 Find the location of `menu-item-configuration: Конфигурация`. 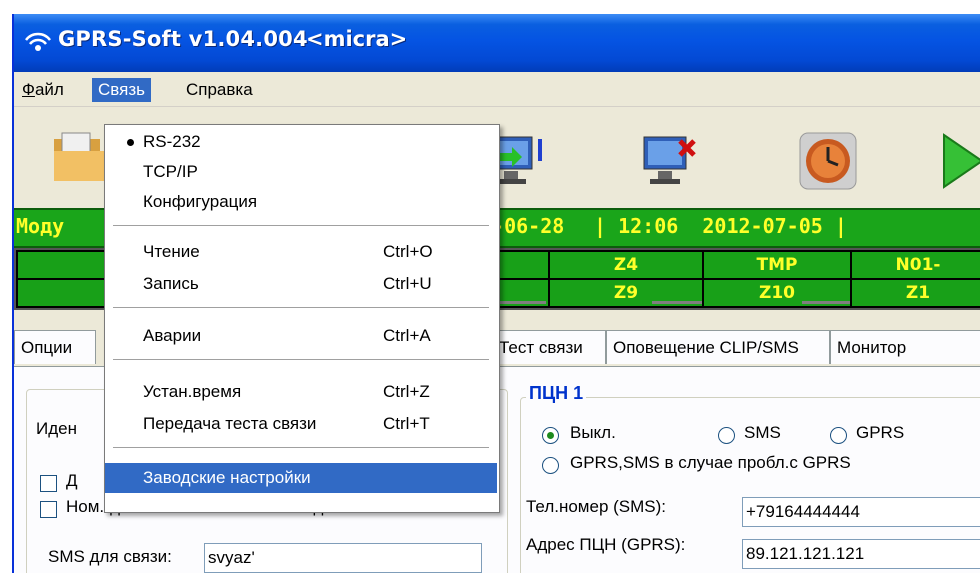

menu-item-configuration: Конфигурация is located at coordinates (301, 202).